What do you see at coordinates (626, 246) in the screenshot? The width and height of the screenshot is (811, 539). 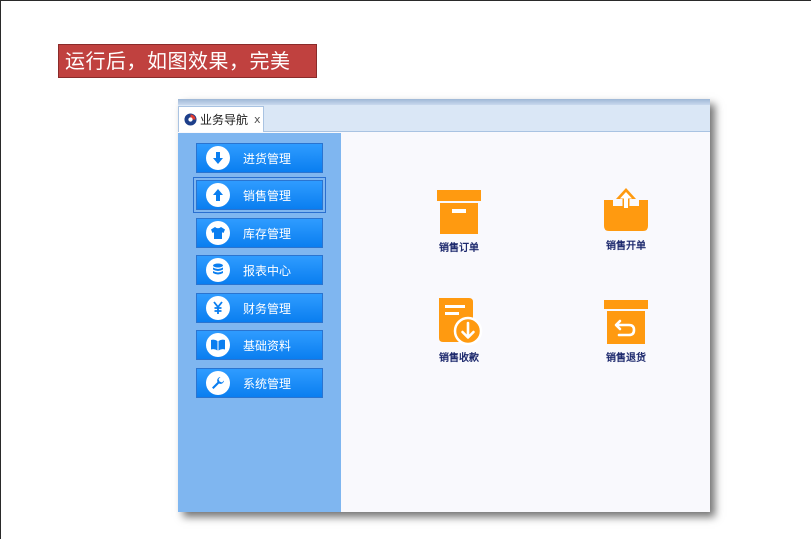 I see `tile-label: 销售开单` at bounding box center [626, 246].